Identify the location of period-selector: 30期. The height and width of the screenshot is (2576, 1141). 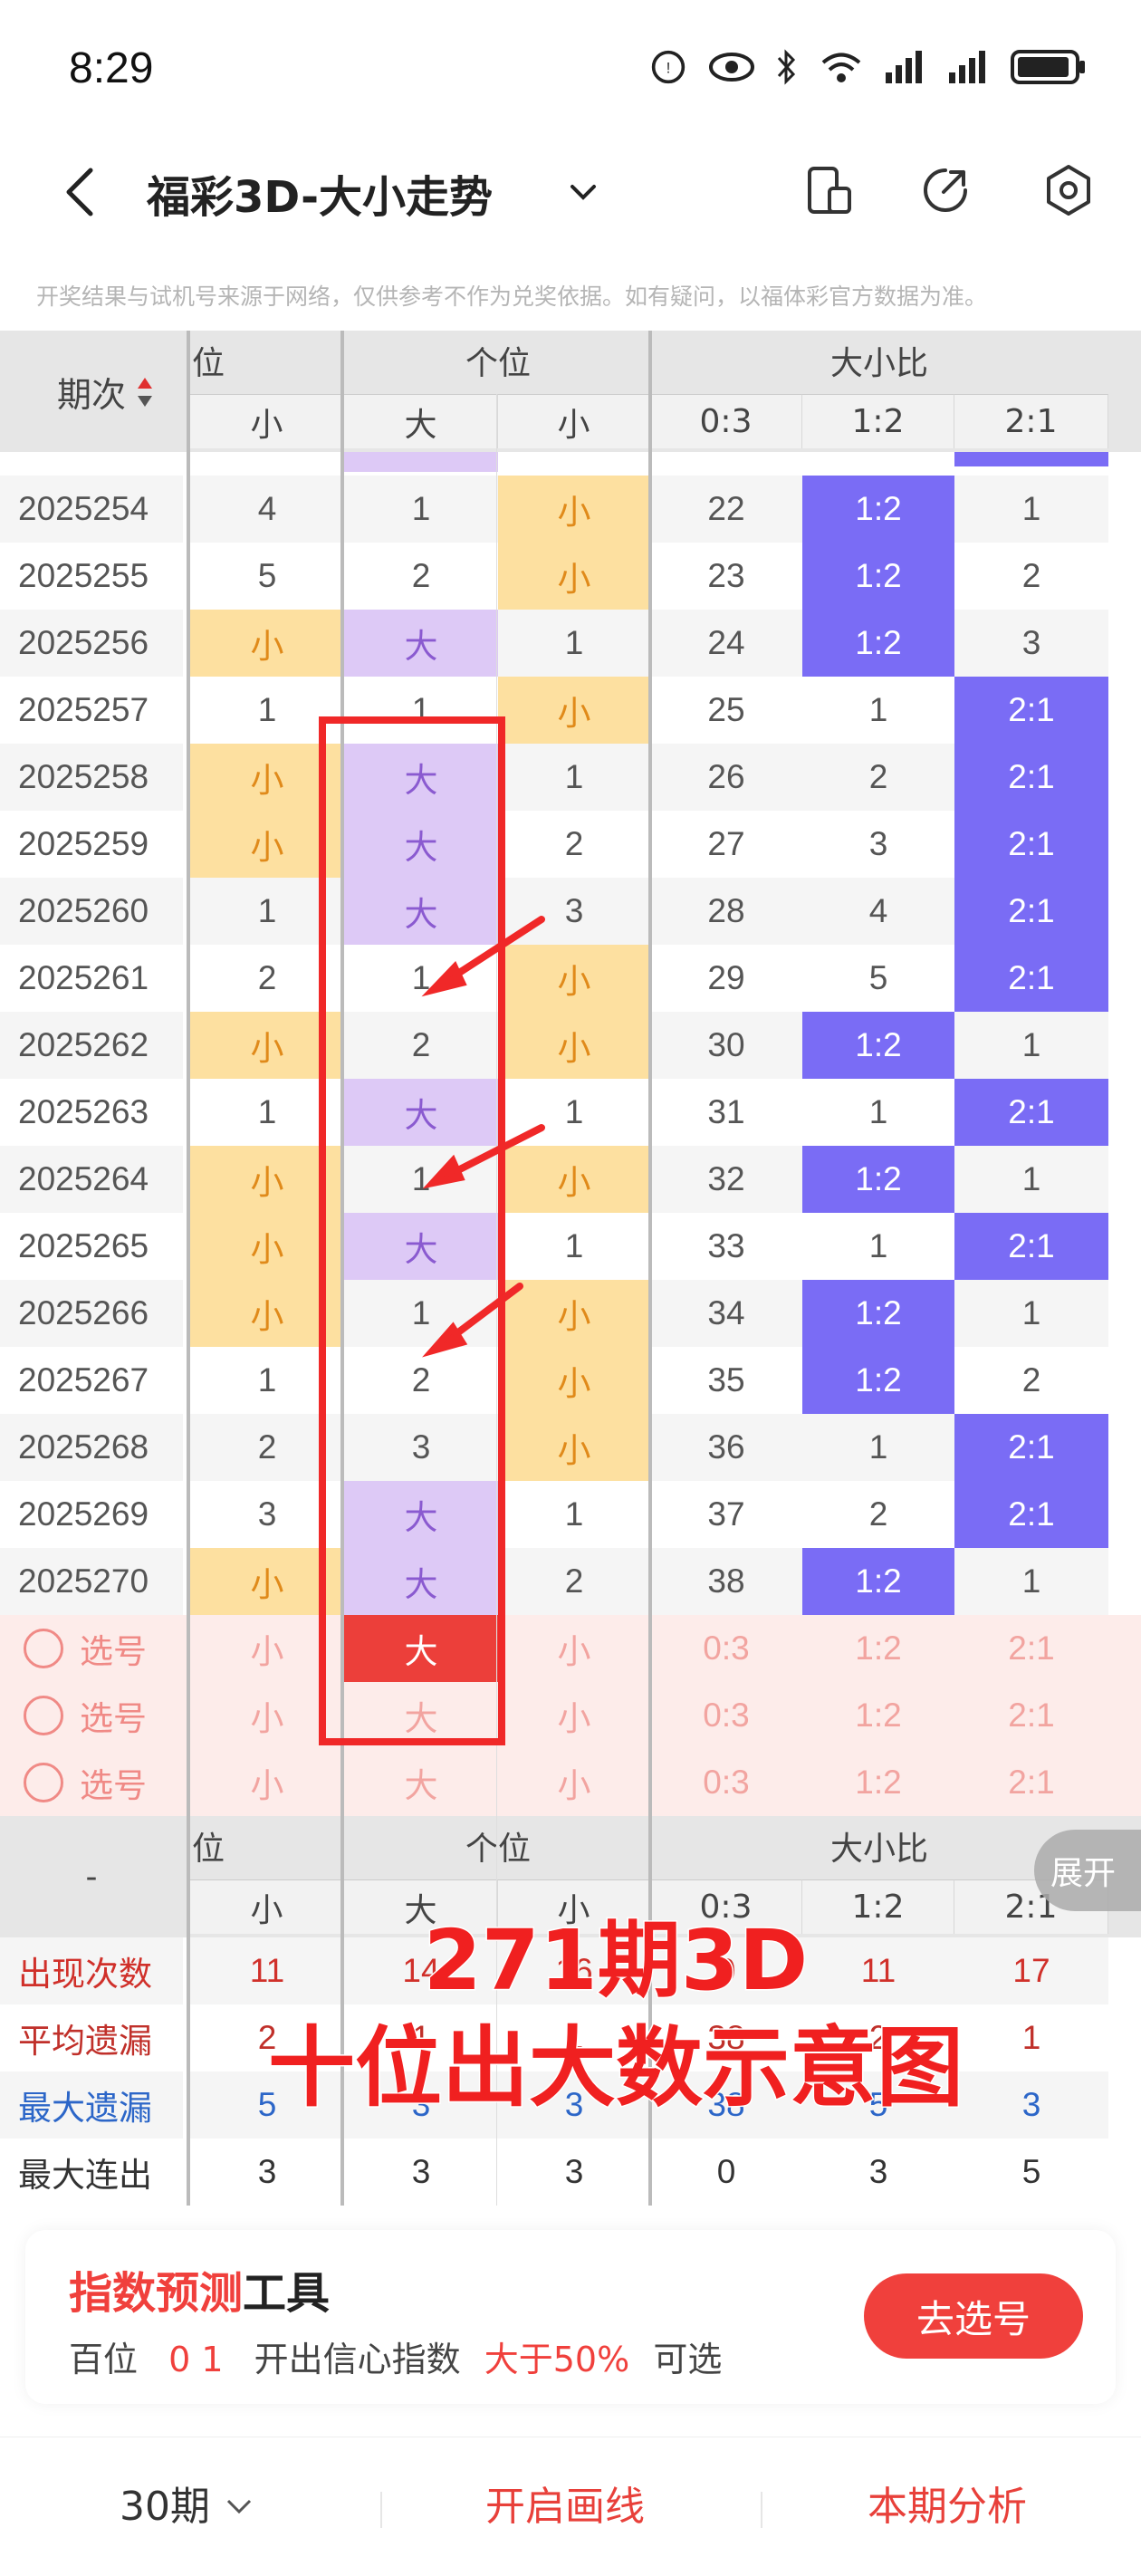
(187, 2503).